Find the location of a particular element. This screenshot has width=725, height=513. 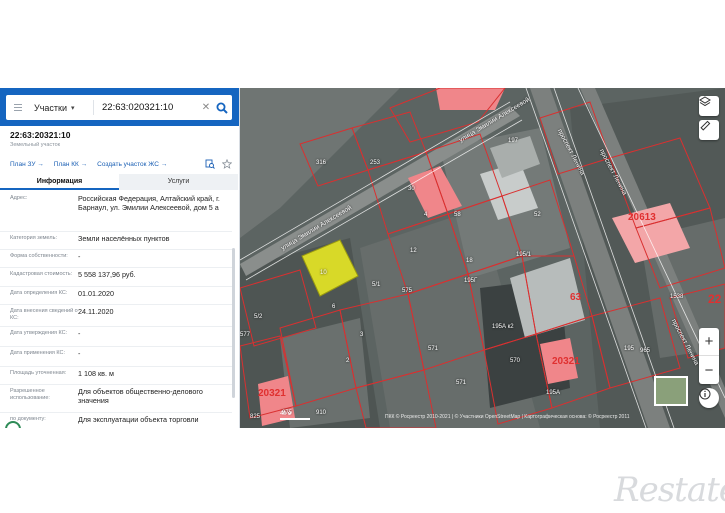

attr-label: Категория земель: is located at coordinates (34, 238).